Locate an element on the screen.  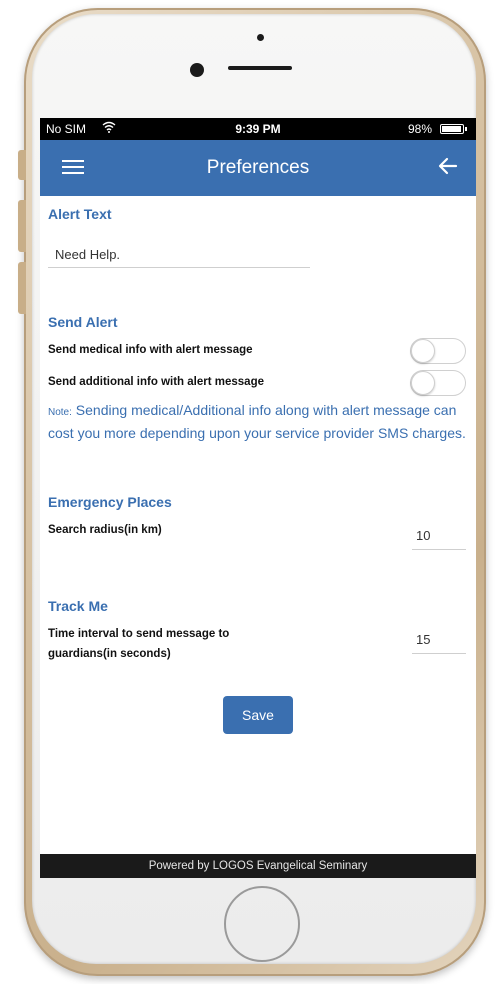
page-title: Preferences is located at coordinates (258, 167).